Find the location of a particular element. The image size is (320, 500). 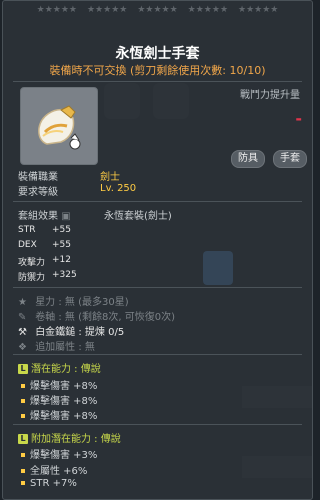

additional-line: STR +7% is located at coordinates (49, 483).